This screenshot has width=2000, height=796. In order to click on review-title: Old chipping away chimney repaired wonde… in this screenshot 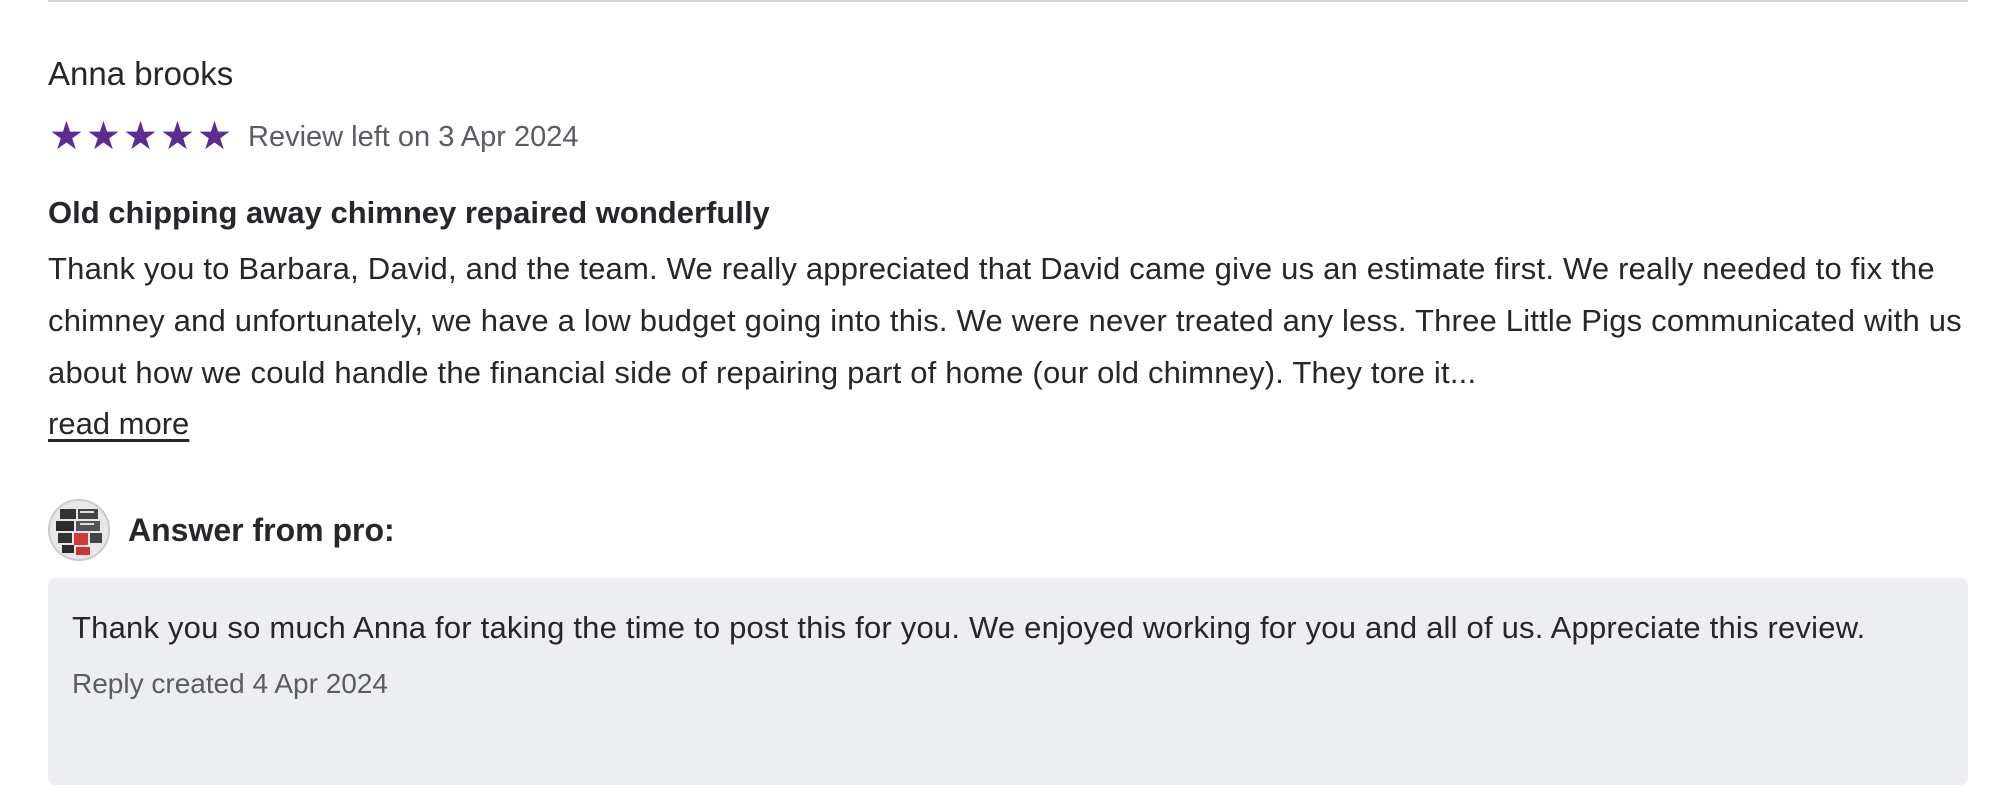, I will do `click(409, 212)`.